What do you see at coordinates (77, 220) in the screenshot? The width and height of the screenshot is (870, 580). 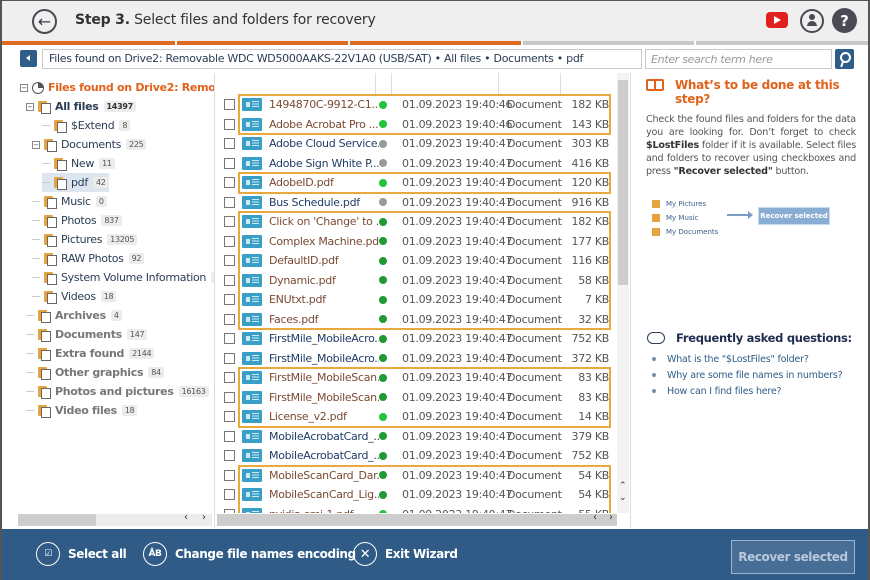 I see `tree-item: Photos 837` at bounding box center [77, 220].